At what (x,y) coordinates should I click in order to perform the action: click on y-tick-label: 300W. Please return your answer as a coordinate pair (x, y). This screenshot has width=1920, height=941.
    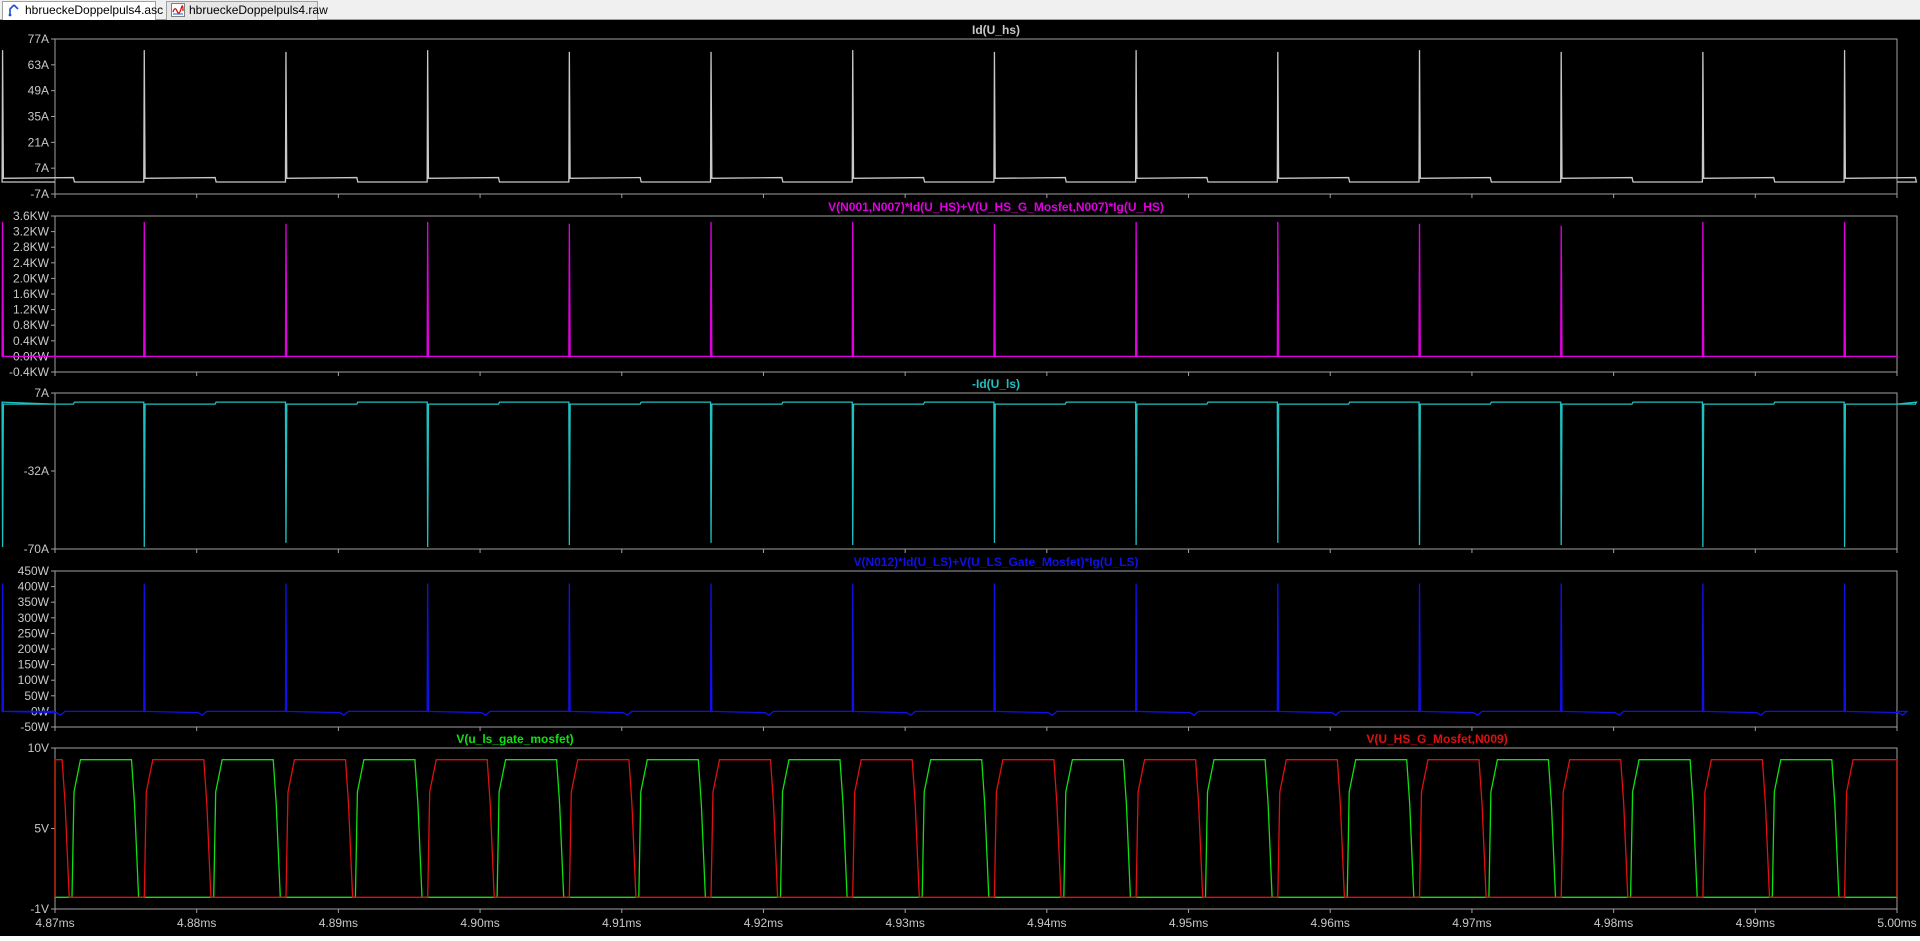
    Looking at the image, I should click on (34, 618).